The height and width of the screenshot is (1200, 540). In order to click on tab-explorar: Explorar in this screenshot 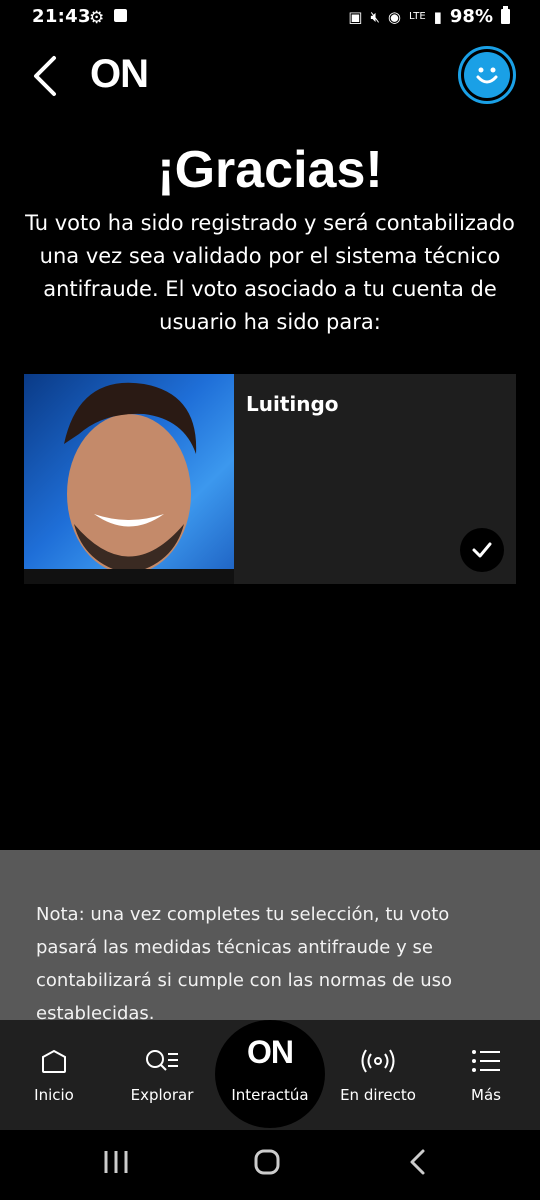, I will do `click(162, 1075)`.